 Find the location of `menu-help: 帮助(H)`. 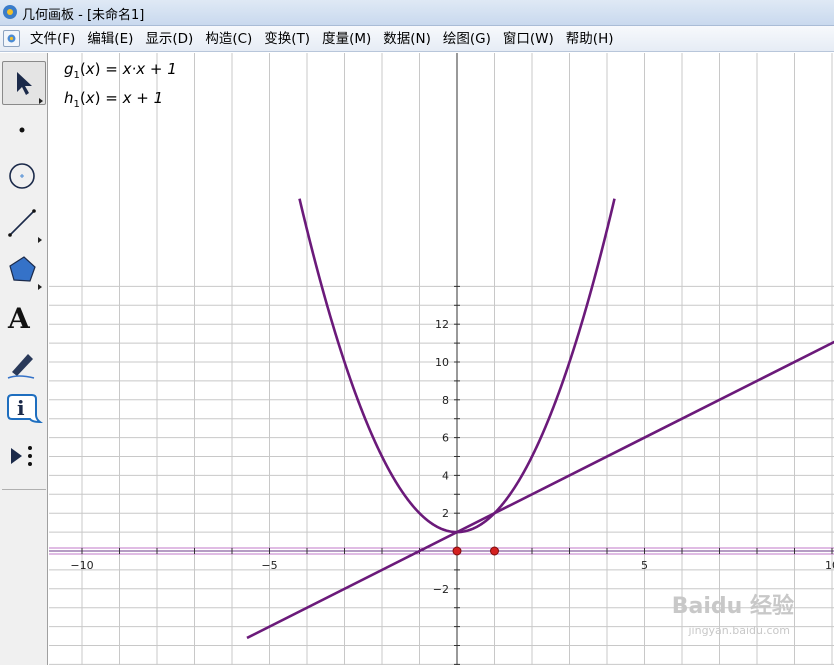

menu-help: 帮助(H) is located at coordinates (590, 39).